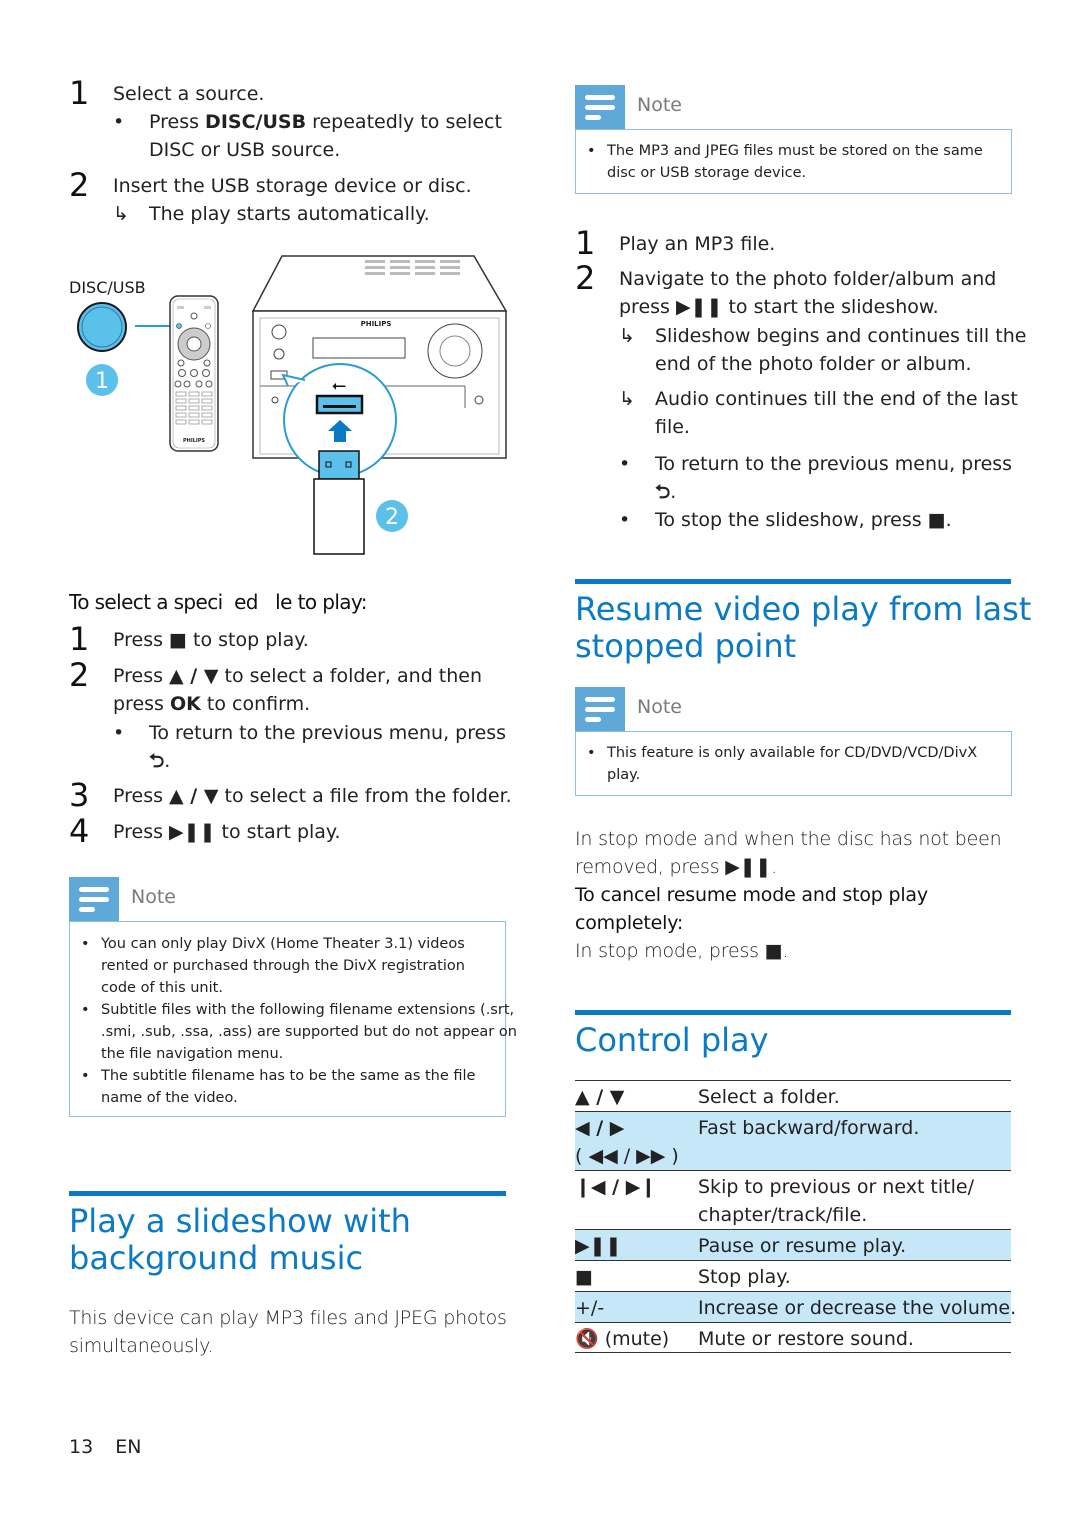 This screenshot has height=1527, width=1080. Describe the element at coordinates (793, 1095) in the screenshot. I see `table-row: ▲ / ▼ Select a folder.` at that location.